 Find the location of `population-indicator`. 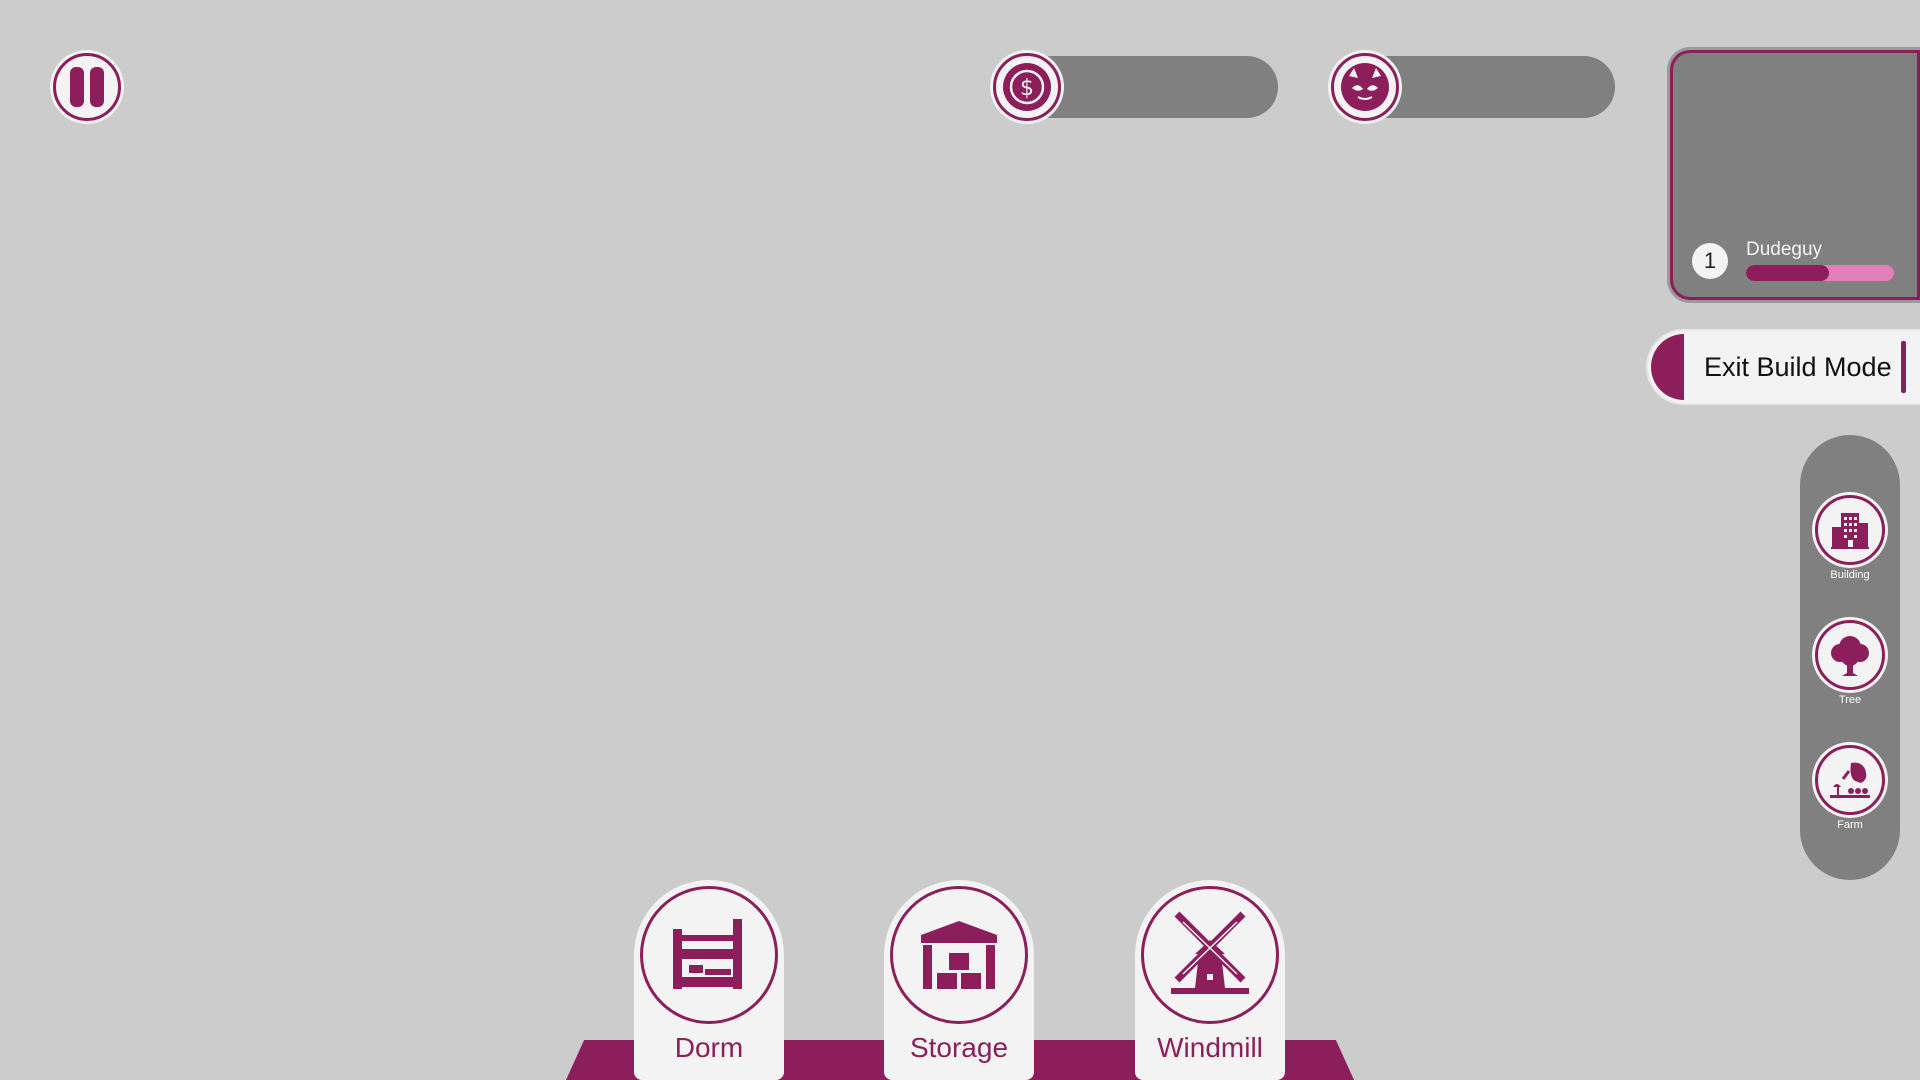

population-indicator is located at coordinates (1365, 87).